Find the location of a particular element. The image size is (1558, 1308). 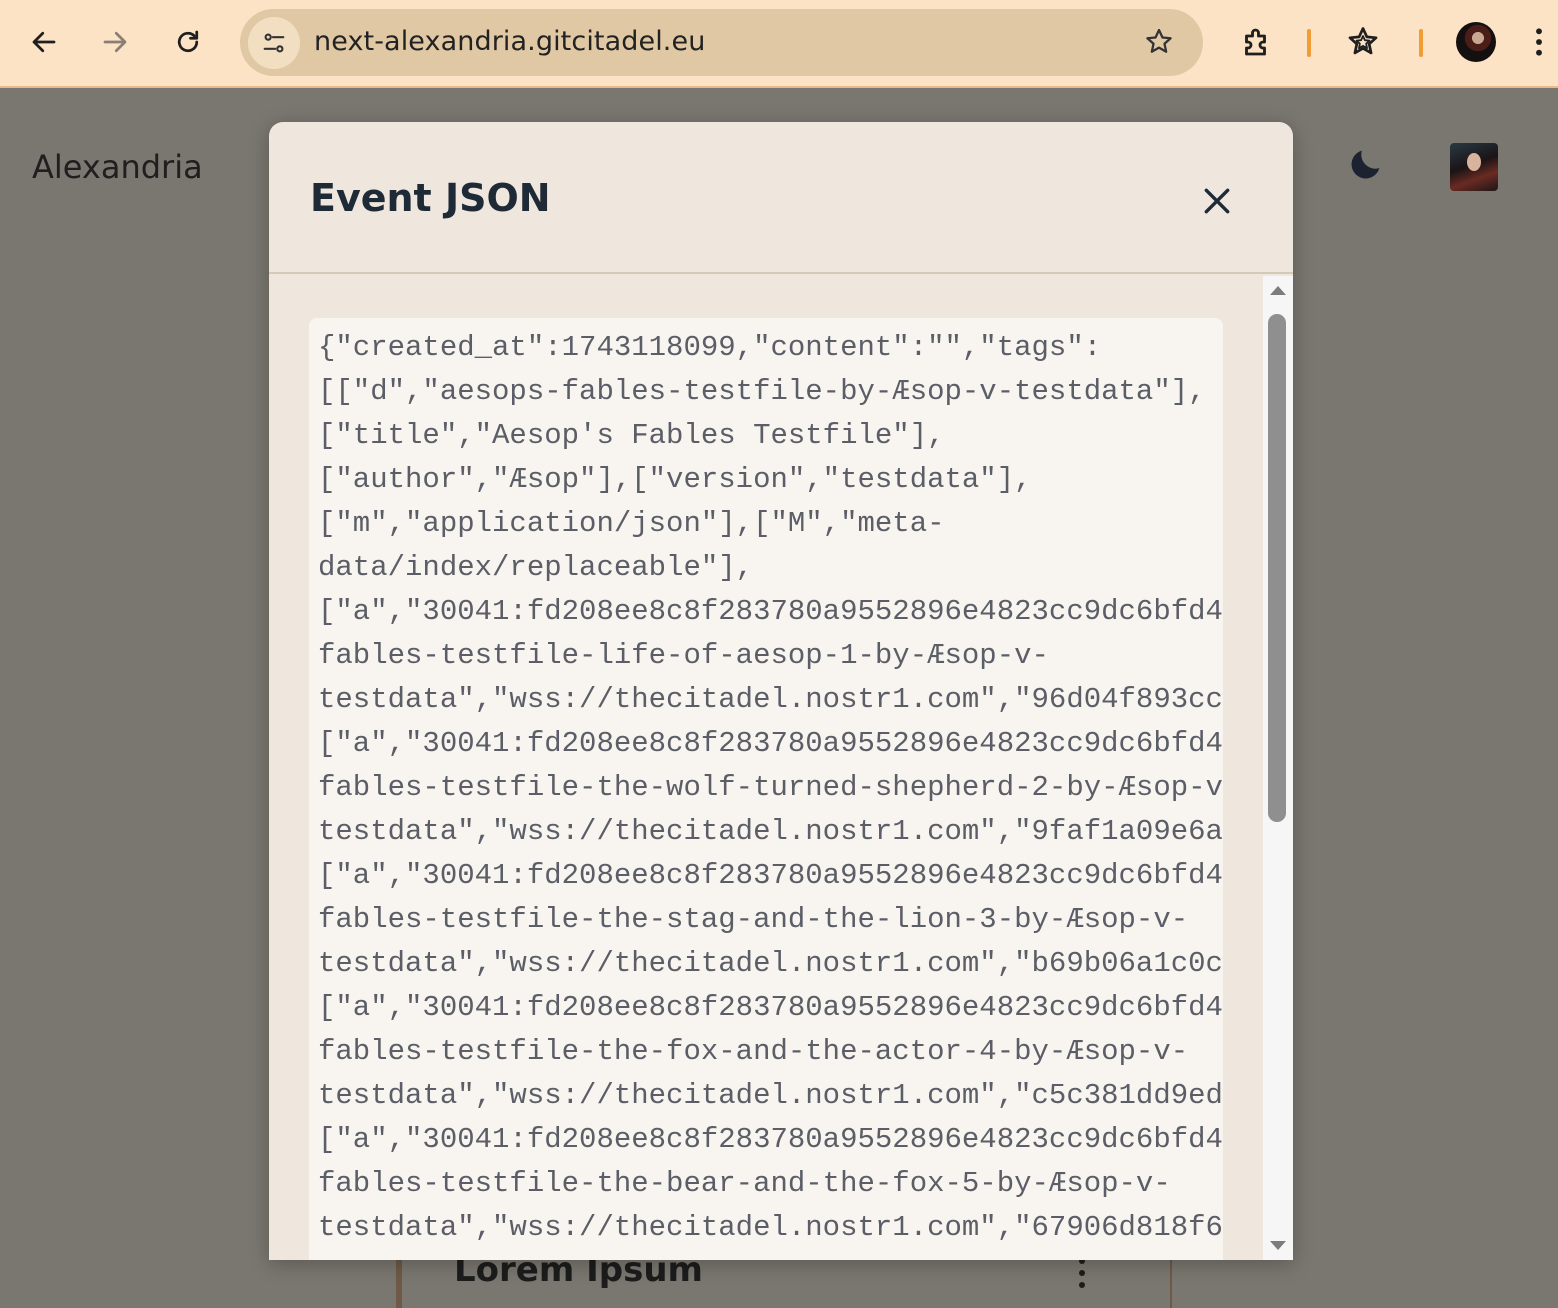

forward-arrow-icon is located at coordinates (115, 42).